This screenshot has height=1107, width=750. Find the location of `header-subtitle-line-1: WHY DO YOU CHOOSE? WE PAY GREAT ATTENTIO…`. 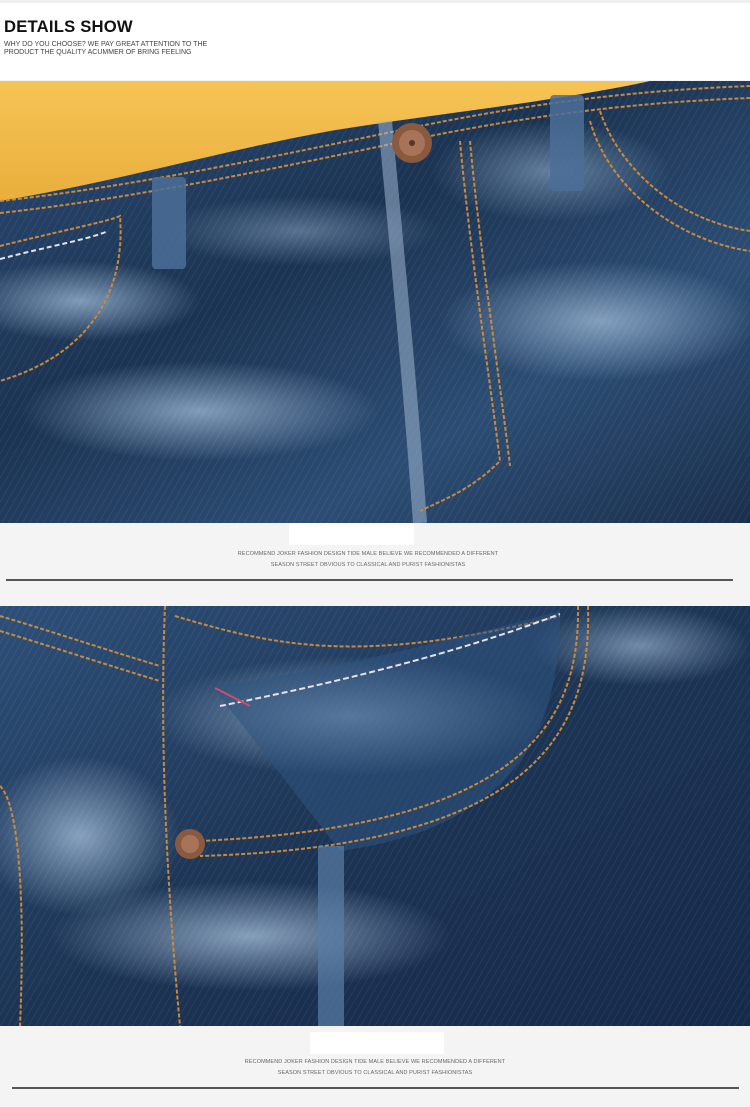

header-subtitle-line-1: WHY DO YOU CHOOSE? WE PAY GREAT ATTENTIO… is located at coordinates (106, 44).